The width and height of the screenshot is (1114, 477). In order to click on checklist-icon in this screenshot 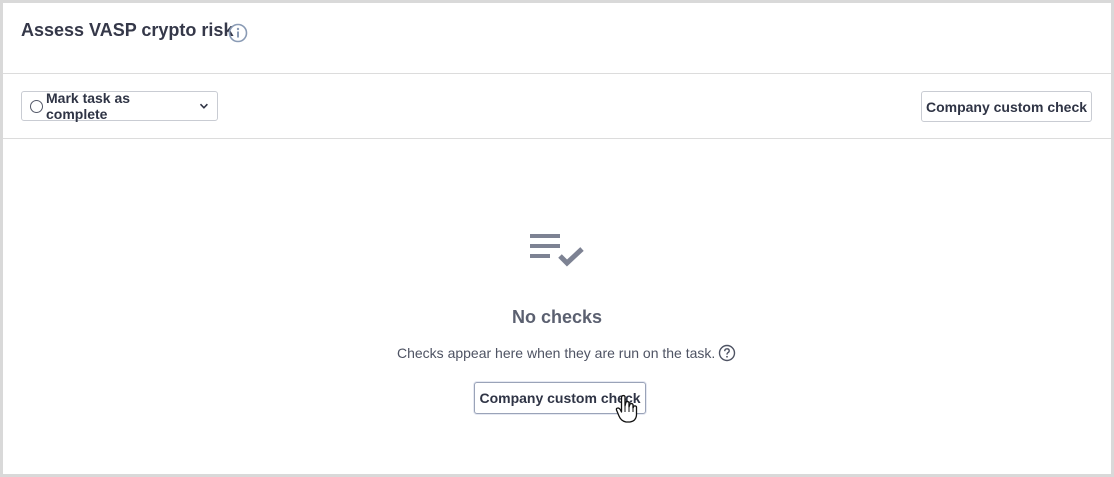, I will do `click(557, 250)`.